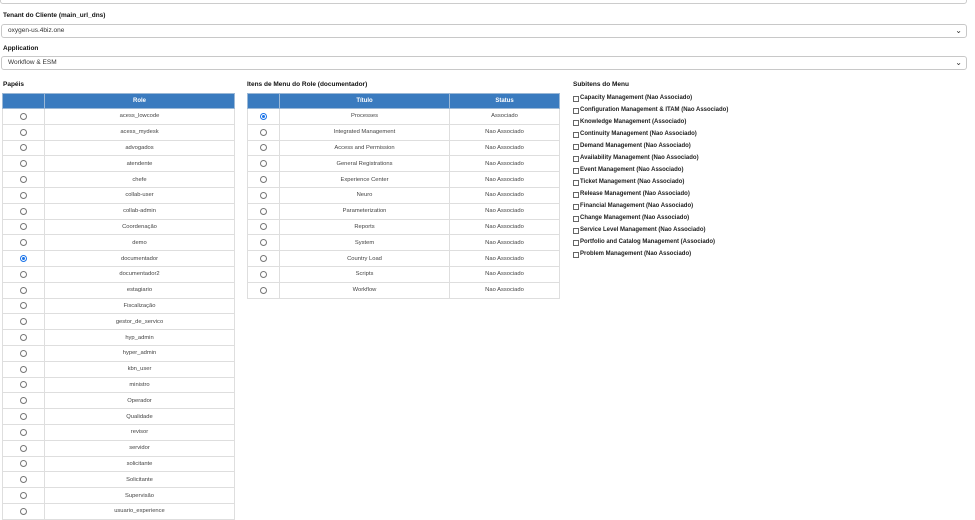 Image resolution: width=975 pixels, height=520 pixels. I want to click on table-row: Qualidade, so click(118, 416).